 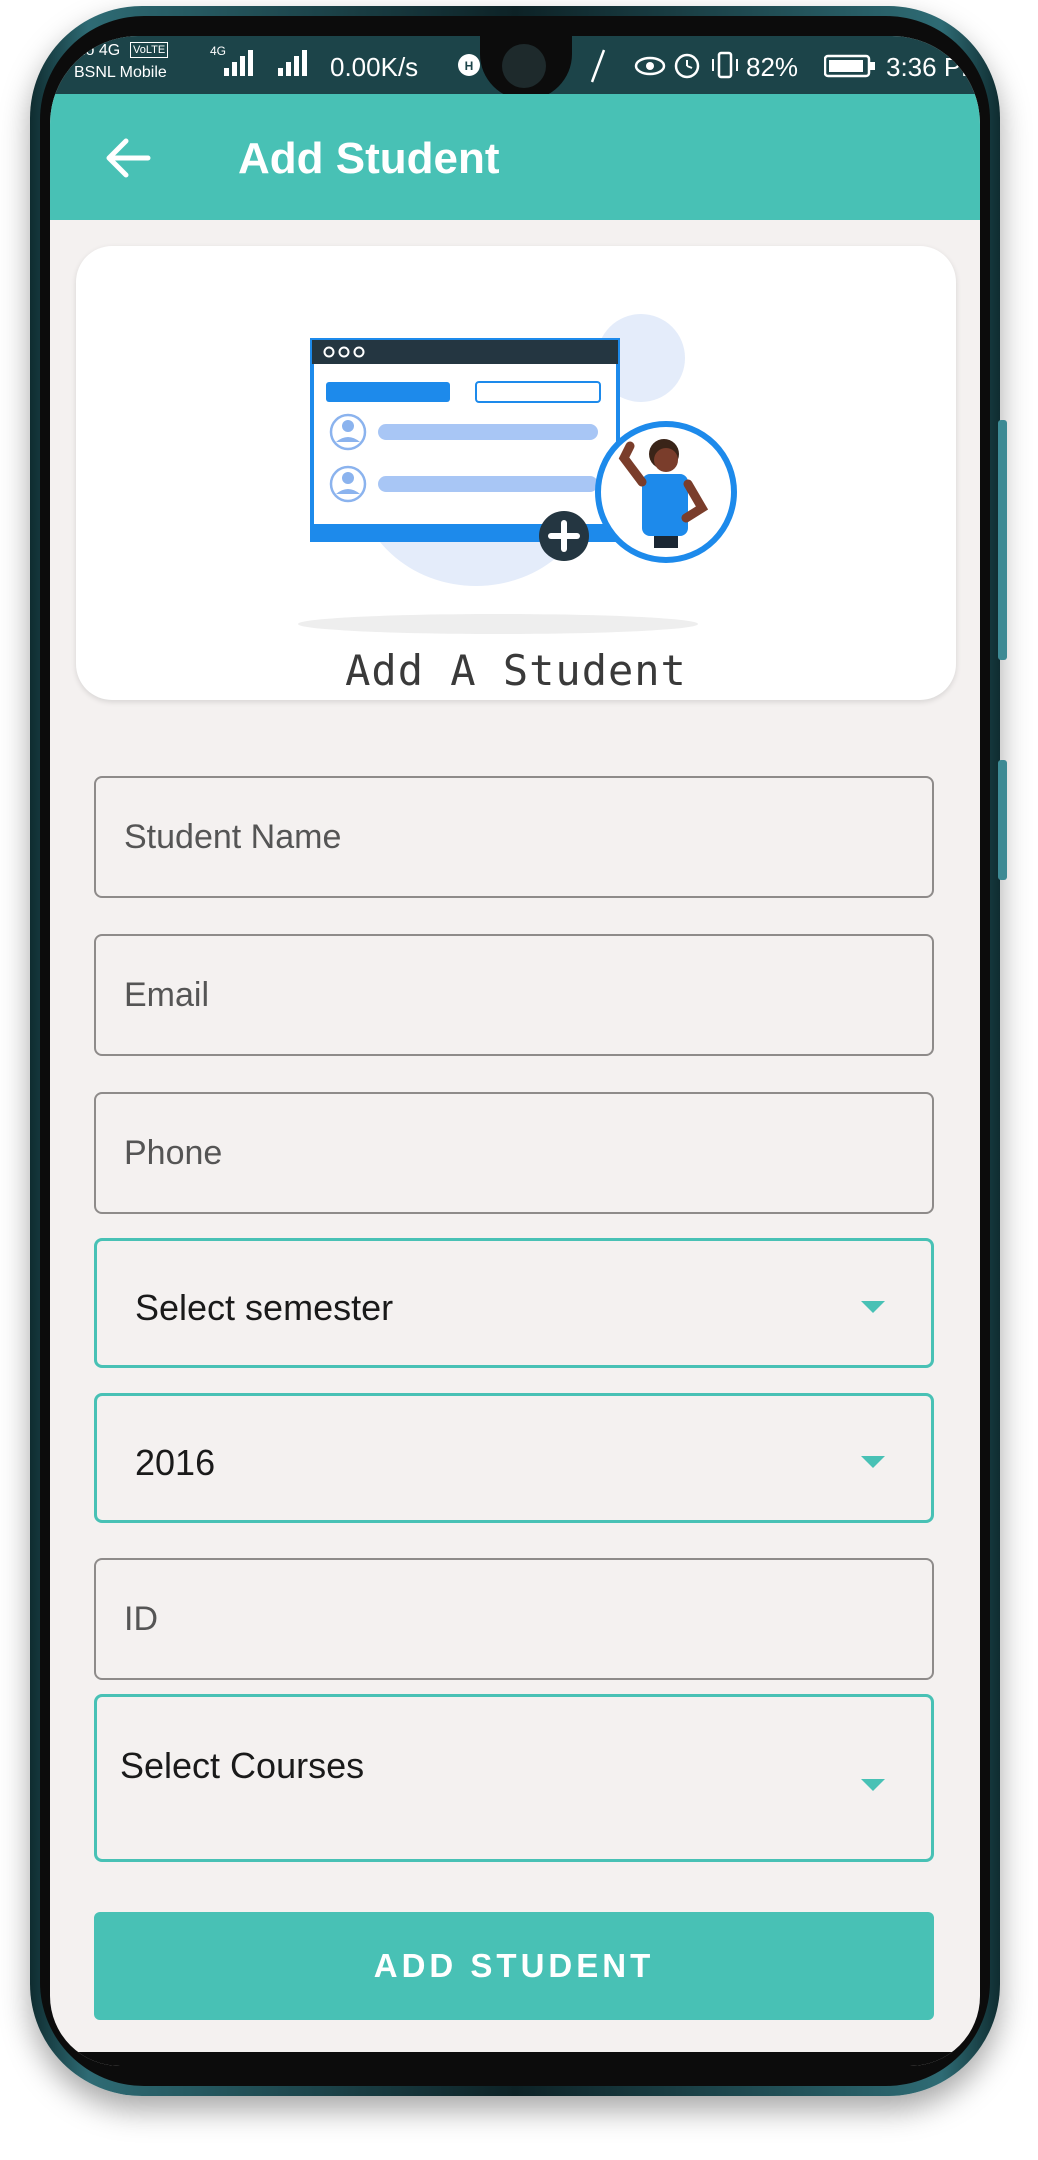 What do you see at coordinates (524, 66) in the screenshot?
I see `front-camera` at bounding box center [524, 66].